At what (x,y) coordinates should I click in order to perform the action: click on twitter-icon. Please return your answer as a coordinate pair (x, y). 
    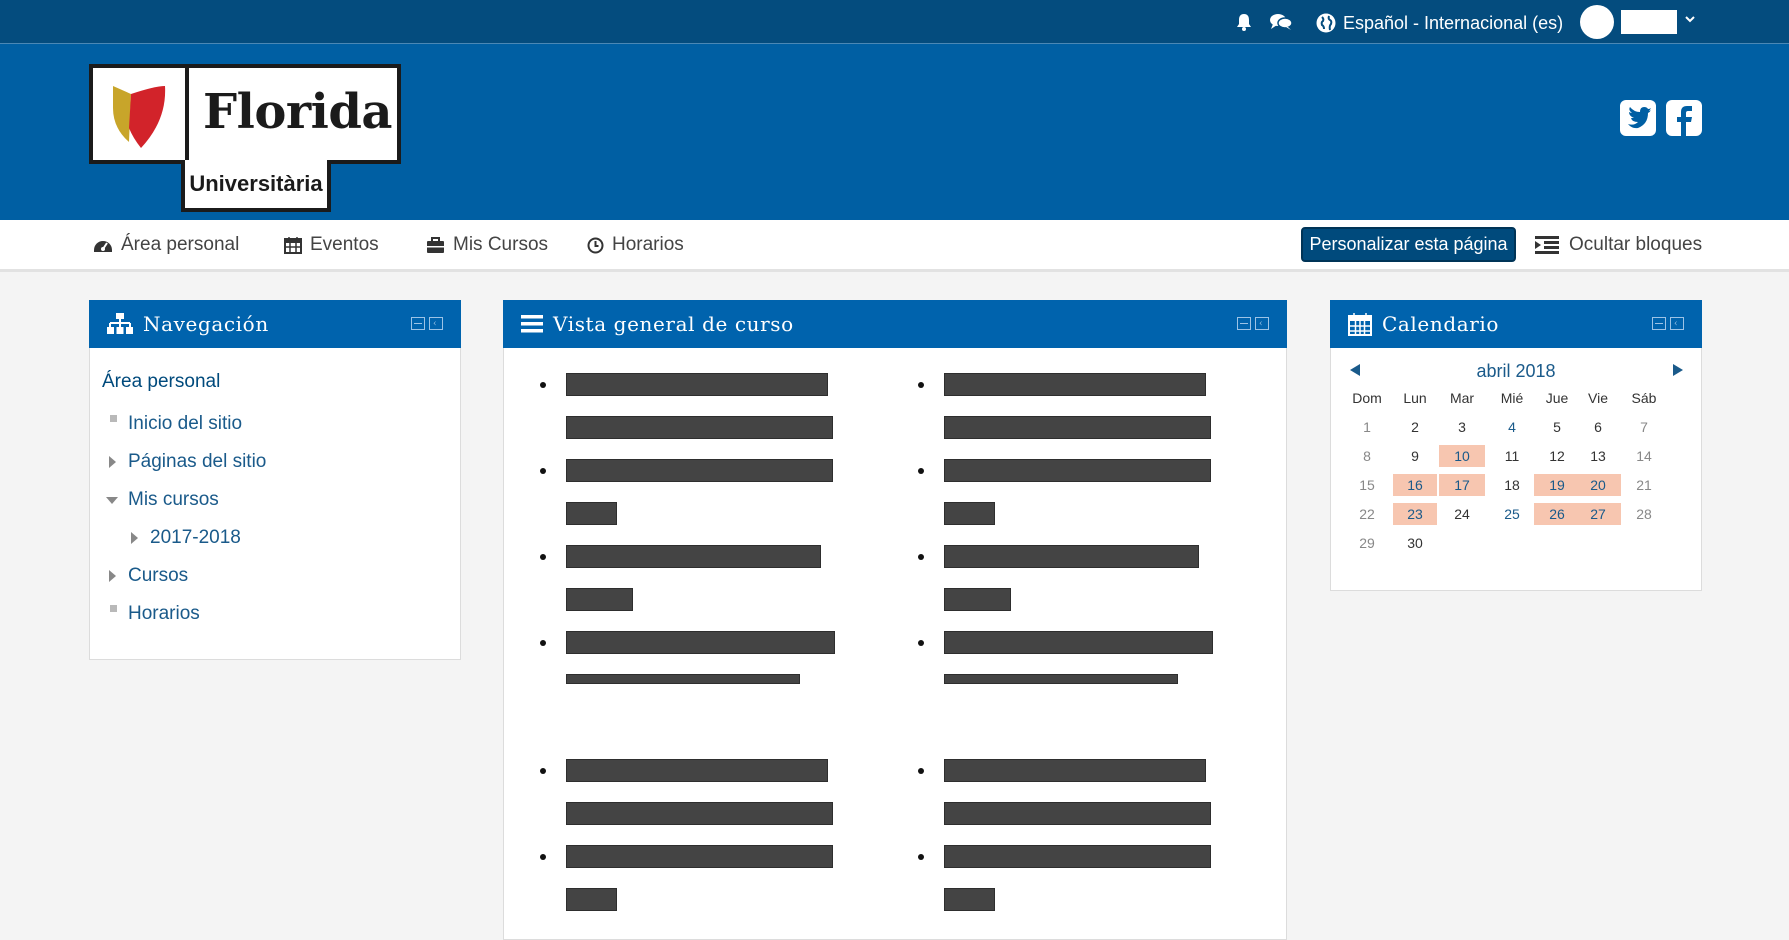
    Looking at the image, I should click on (1639, 118).